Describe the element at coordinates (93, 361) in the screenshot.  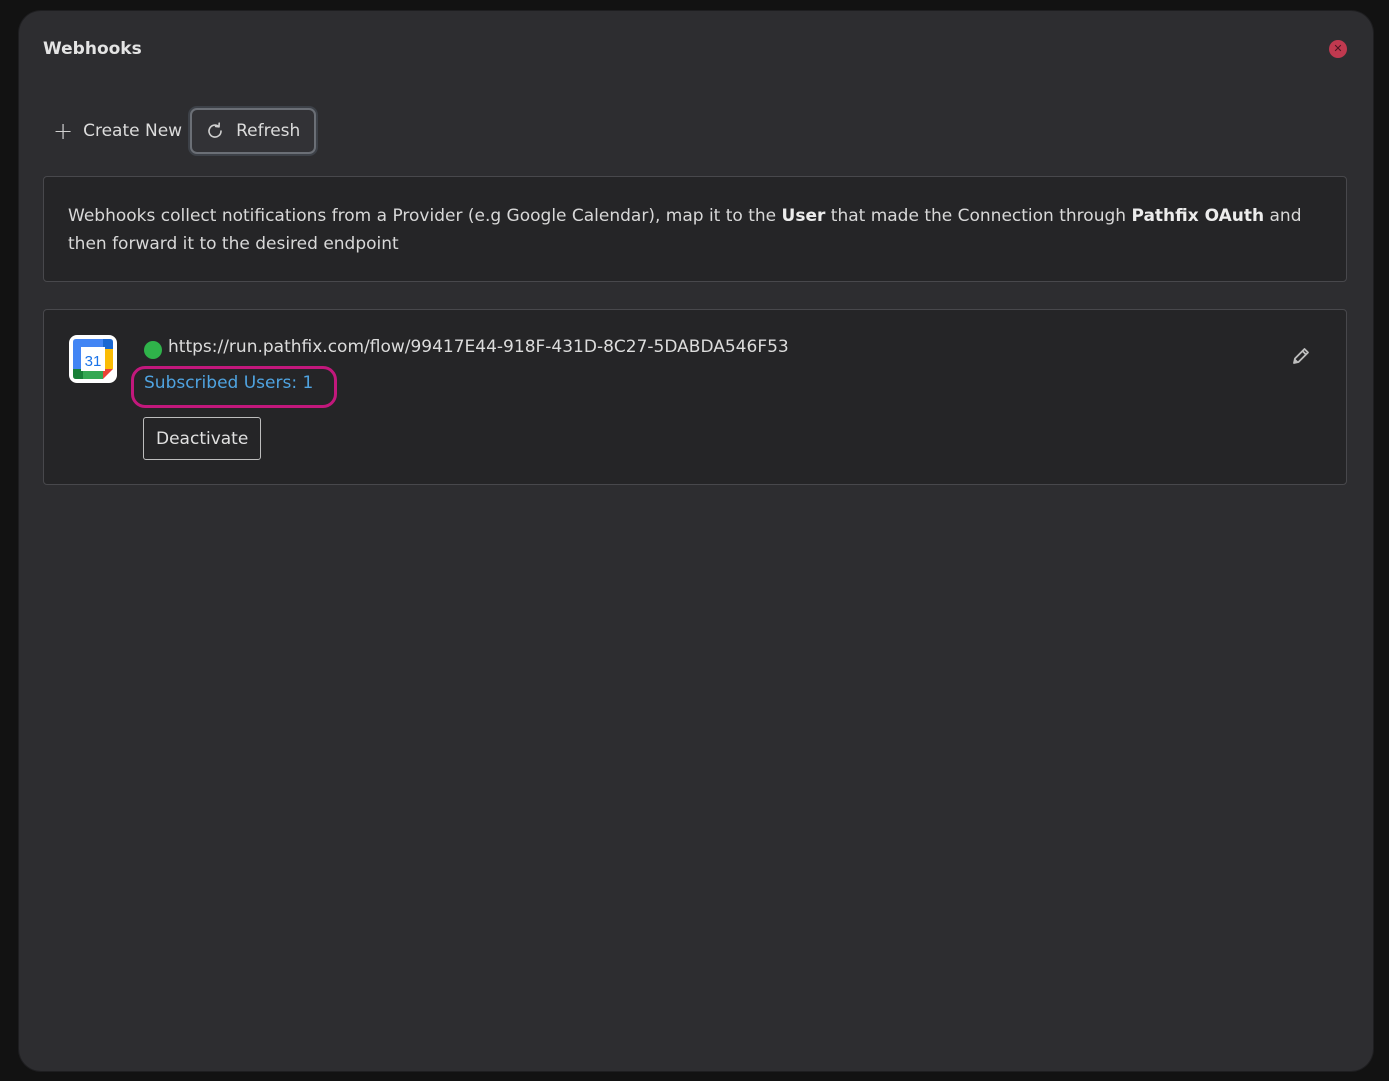
I see `calendar-day-number: 31` at that location.